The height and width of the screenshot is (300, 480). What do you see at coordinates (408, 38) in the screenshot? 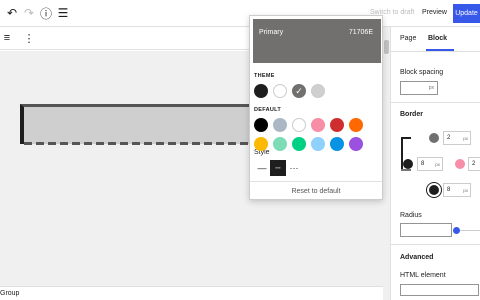
I see `tab-page: Page` at bounding box center [408, 38].